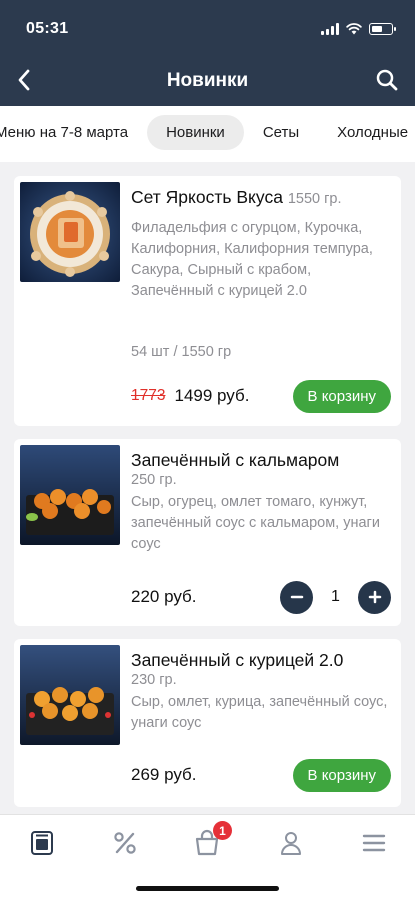 The height and width of the screenshot is (900, 415). I want to click on wifi-icon, so click(354, 29).